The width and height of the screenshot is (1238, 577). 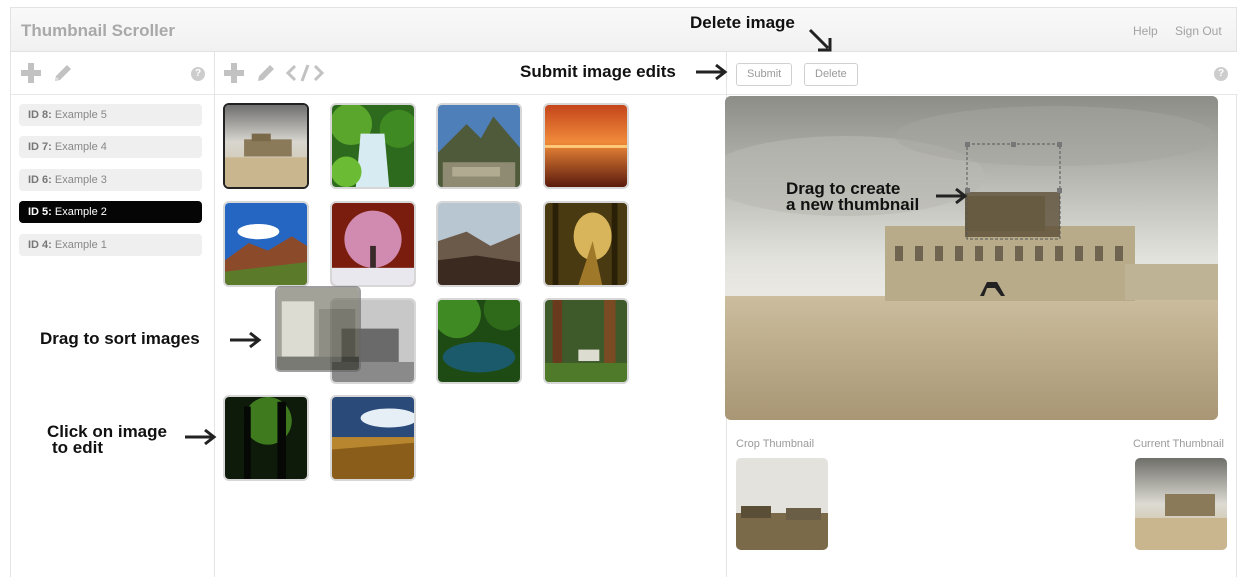 I want to click on list-item-active: ID 5: Example 2, so click(x=110, y=212).